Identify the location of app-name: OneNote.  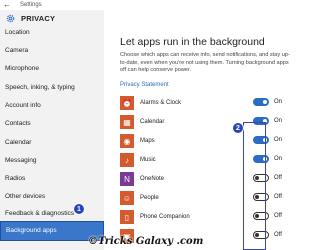
(152, 179).